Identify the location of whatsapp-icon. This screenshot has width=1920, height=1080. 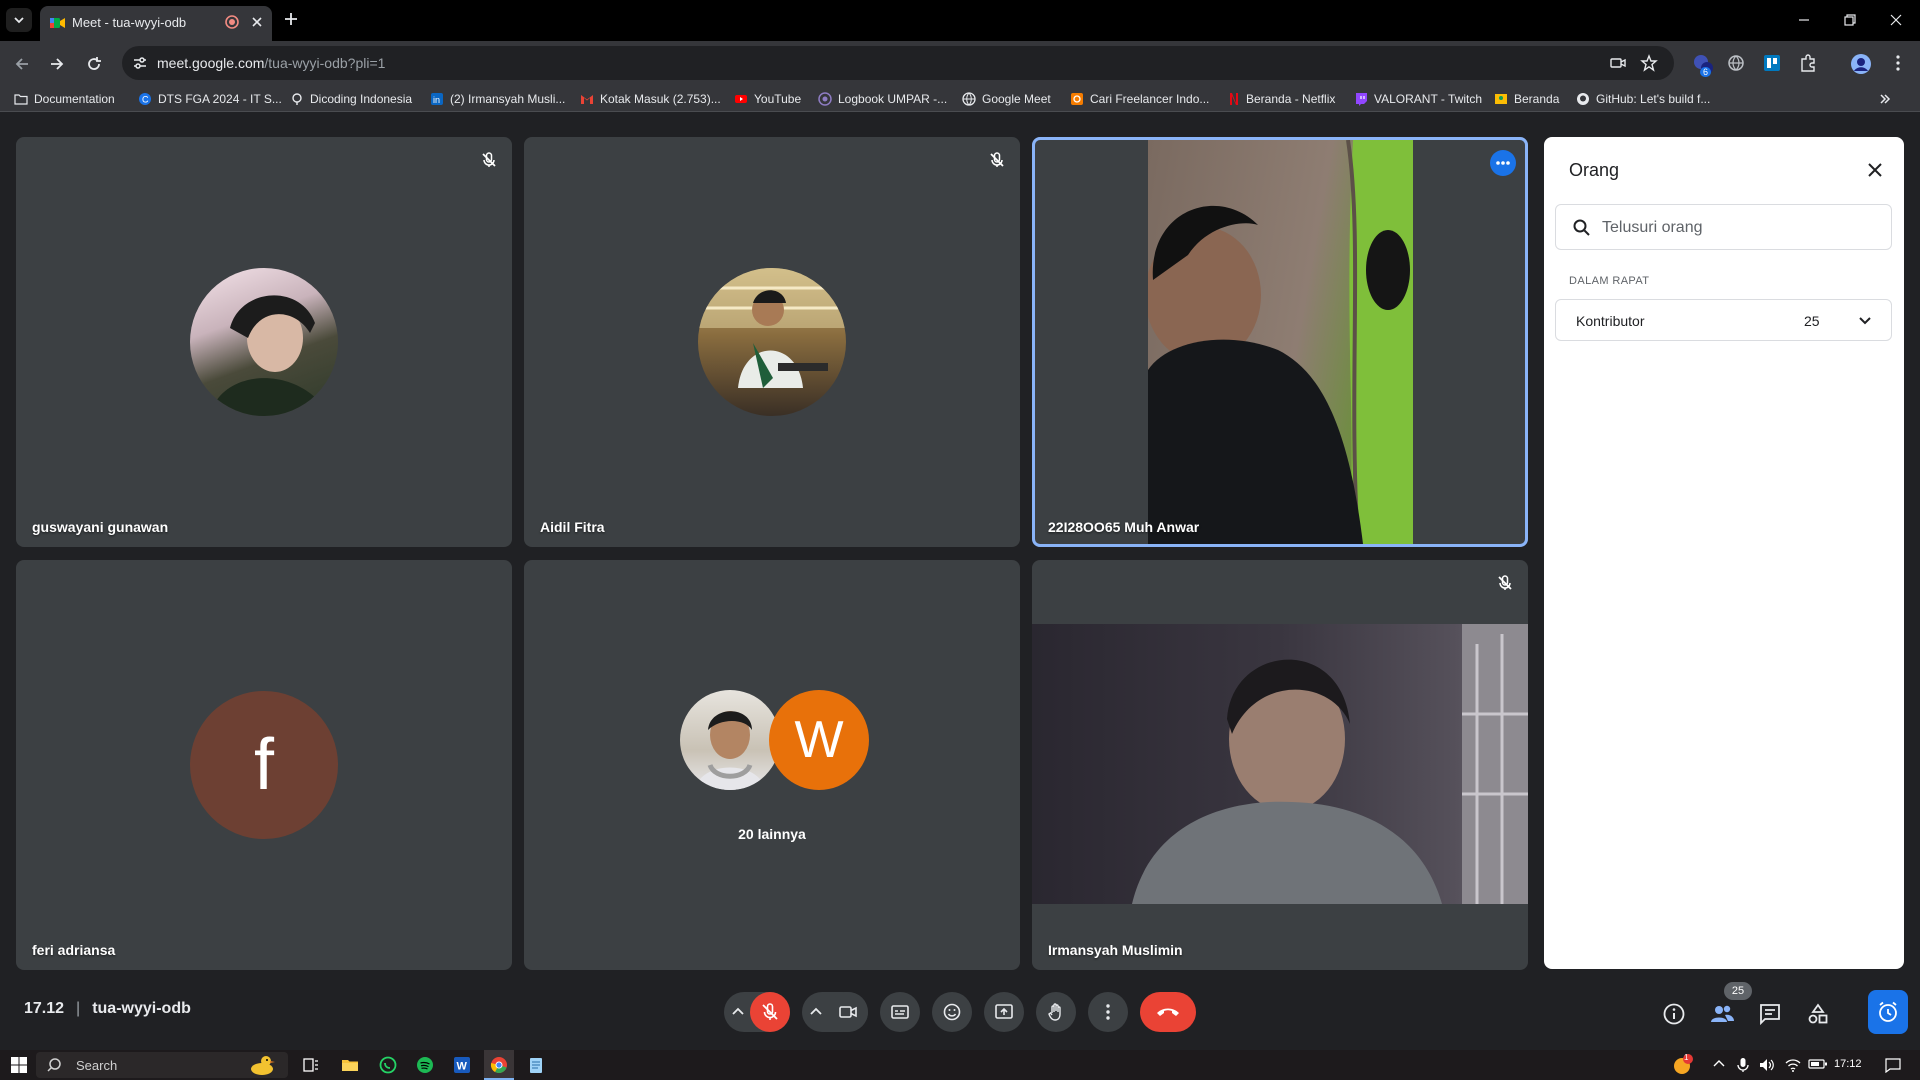
(388, 1065).